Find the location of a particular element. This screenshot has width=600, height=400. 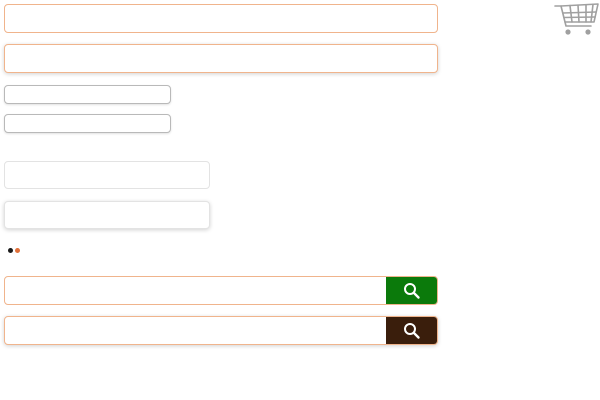

search-button-dark is located at coordinates (411, 330).